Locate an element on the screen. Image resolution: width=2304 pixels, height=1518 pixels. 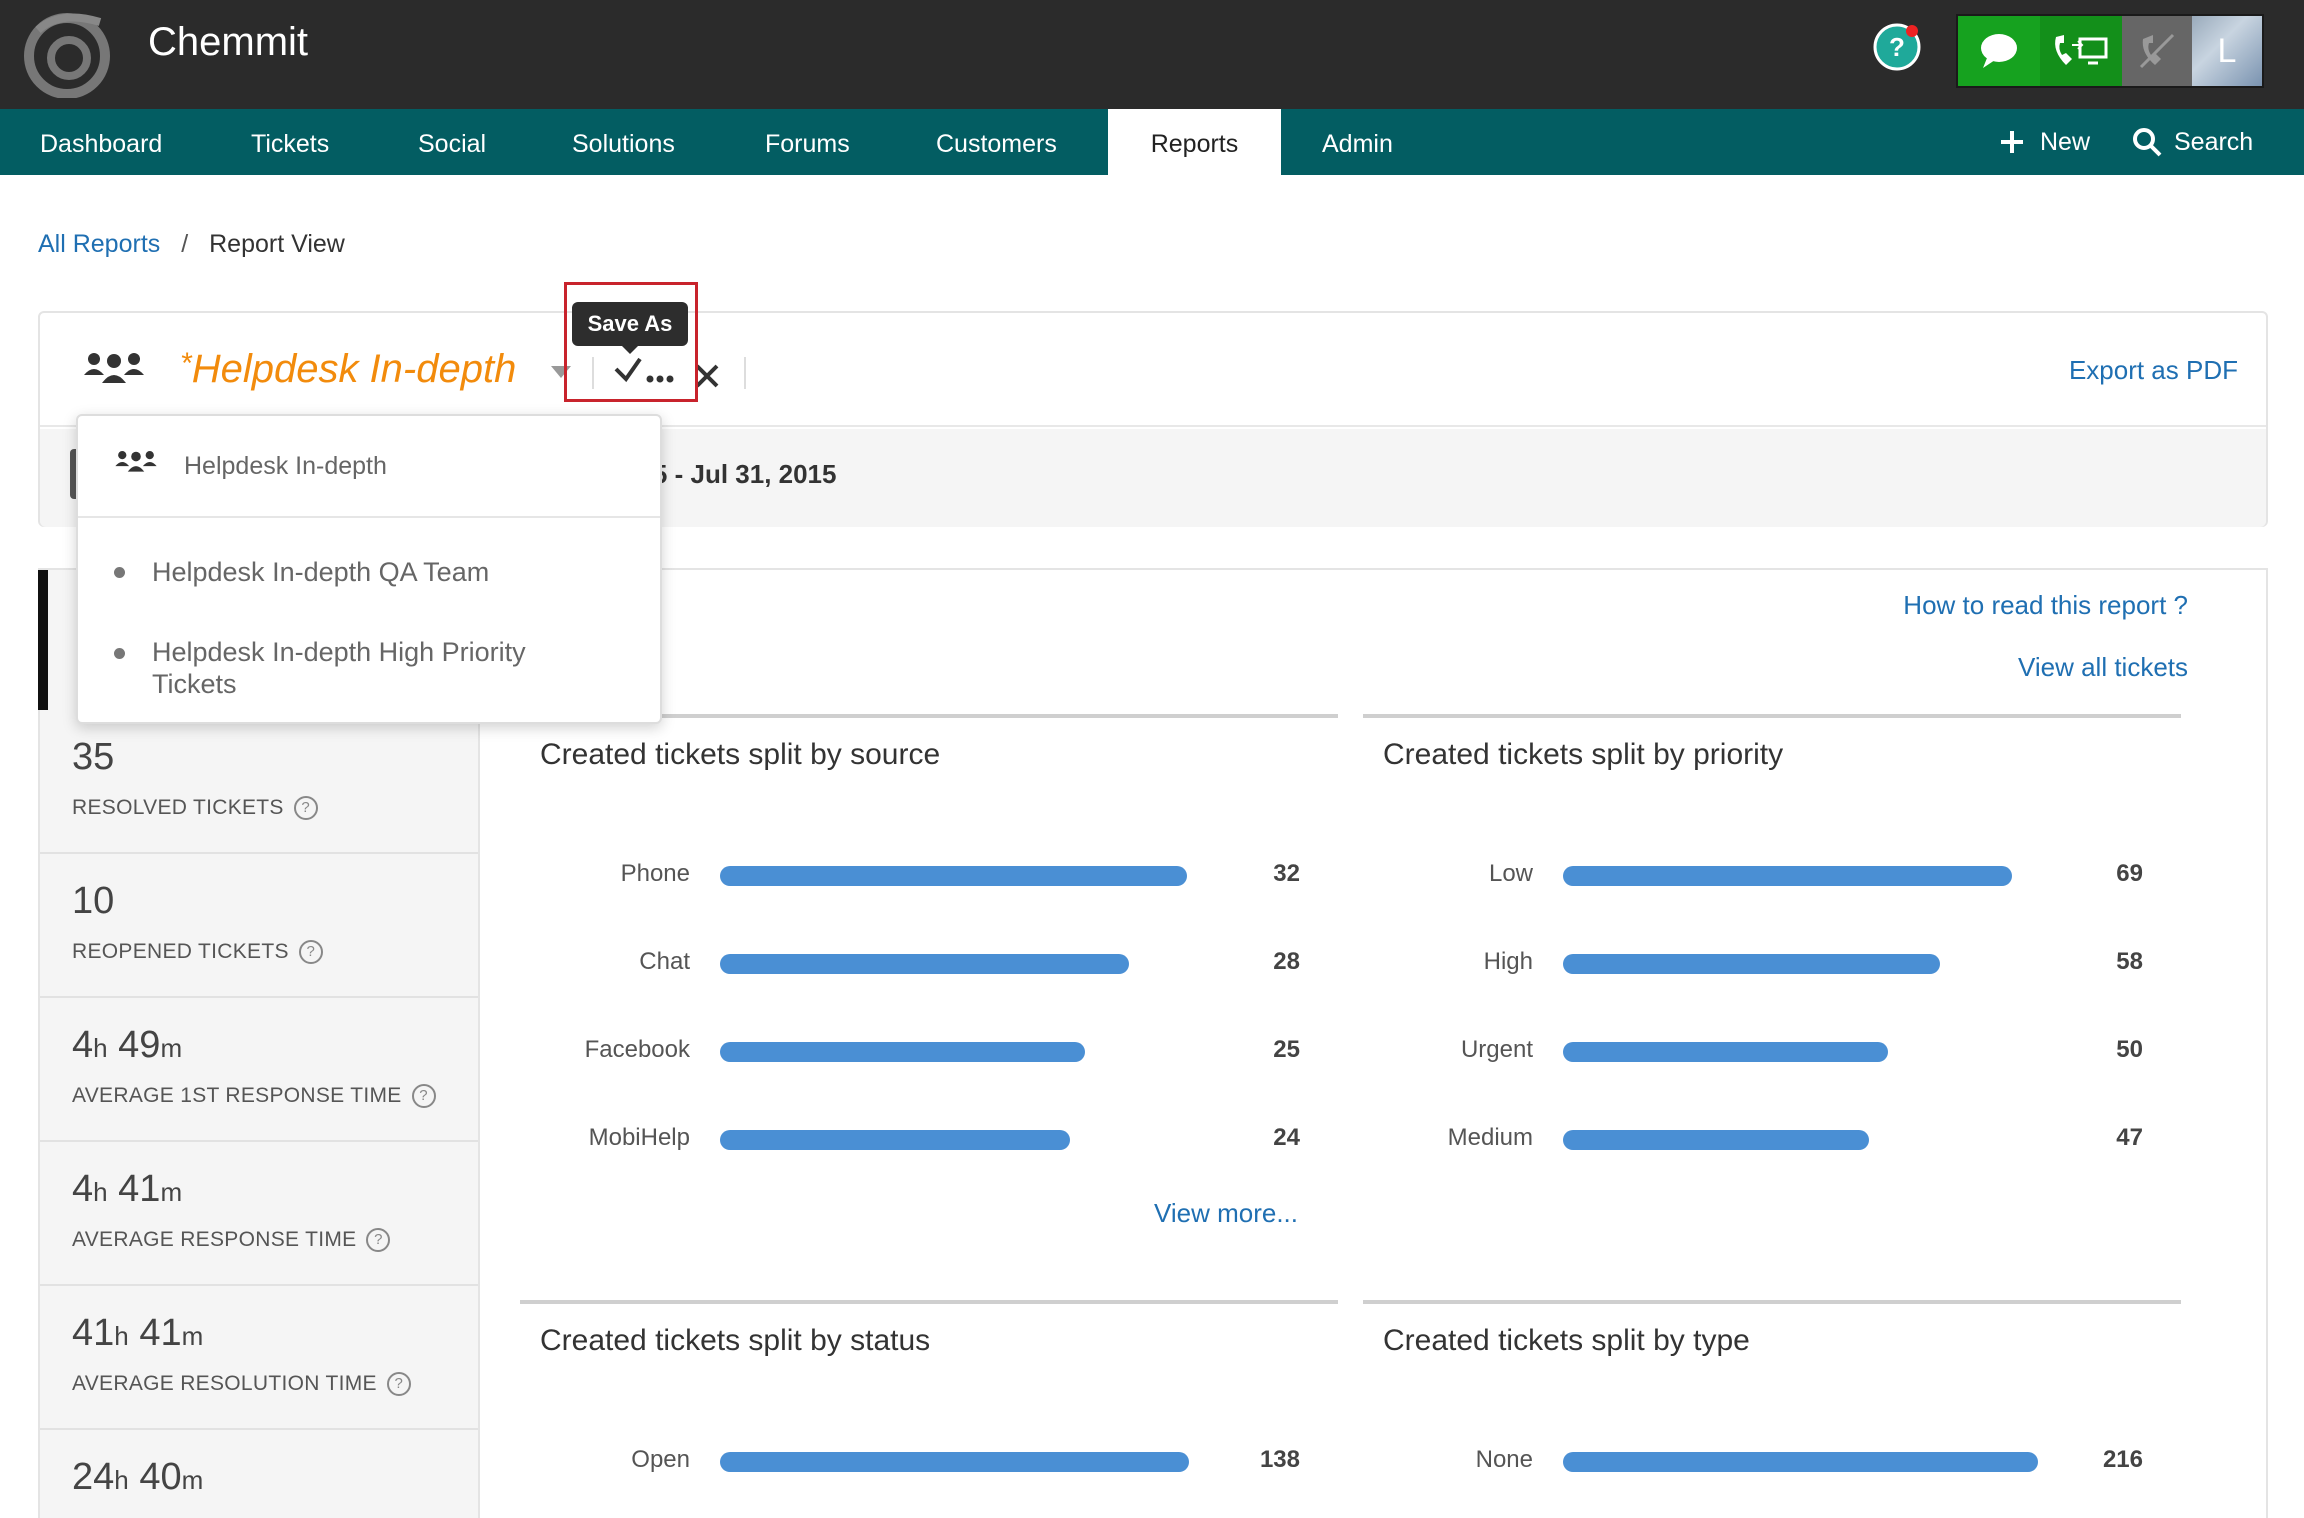
metric-resolved-tickets: 35 RESOLVED TICKETS ? is located at coordinates (259, 782).